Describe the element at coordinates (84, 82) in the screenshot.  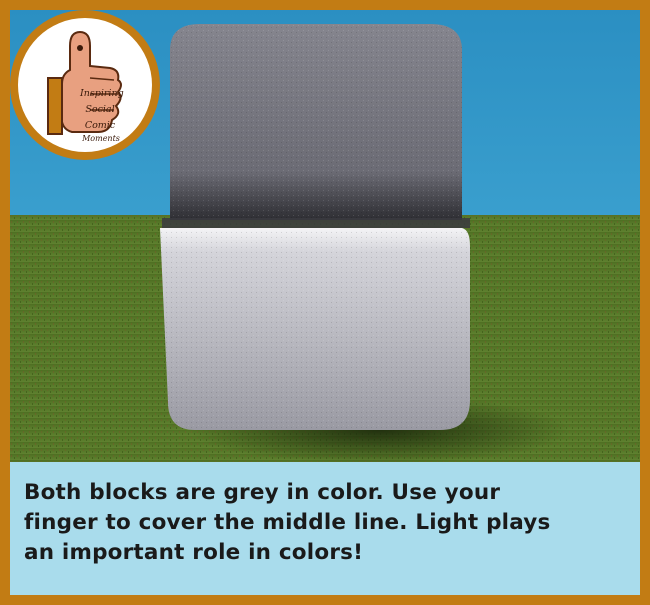
I see `thumbs-up-icon` at that location.